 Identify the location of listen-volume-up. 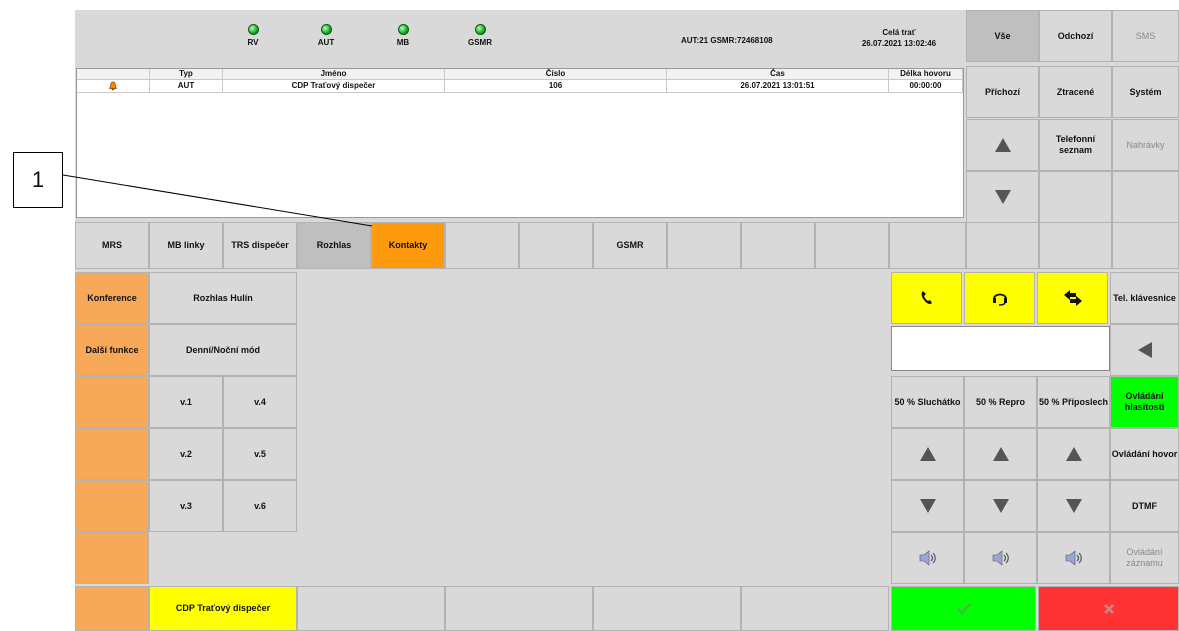
(1073, 454).